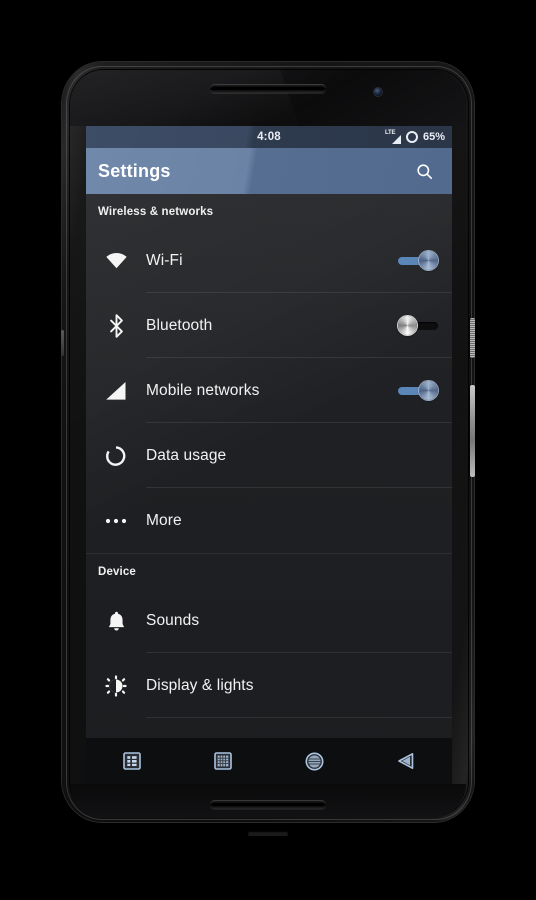 This screenshot has width=536, height=900. What do you see at coordinates (116, 325) in the screenshot?
I see `bluetooth-icon` at bounding box center [116, 325].